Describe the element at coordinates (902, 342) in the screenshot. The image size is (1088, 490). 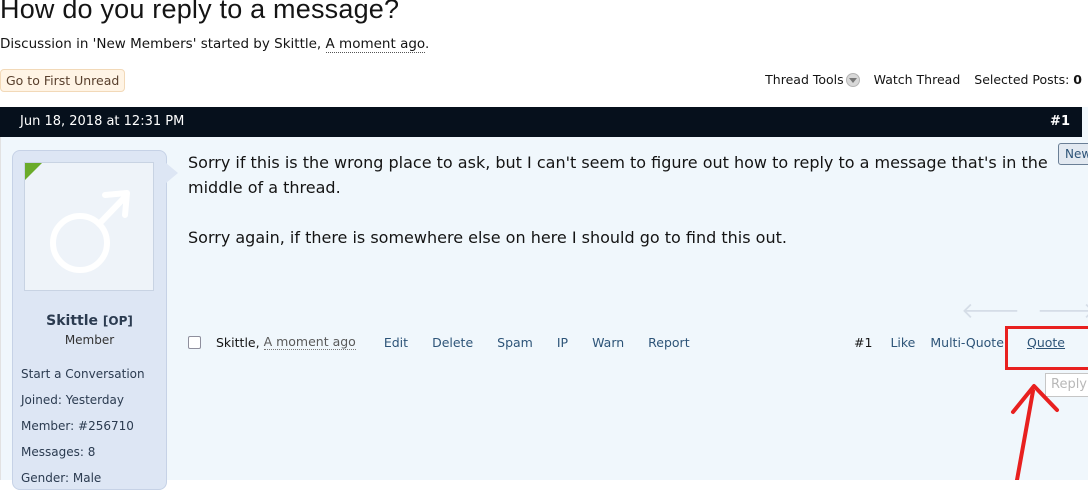
I see `like-link: Like` at that location.